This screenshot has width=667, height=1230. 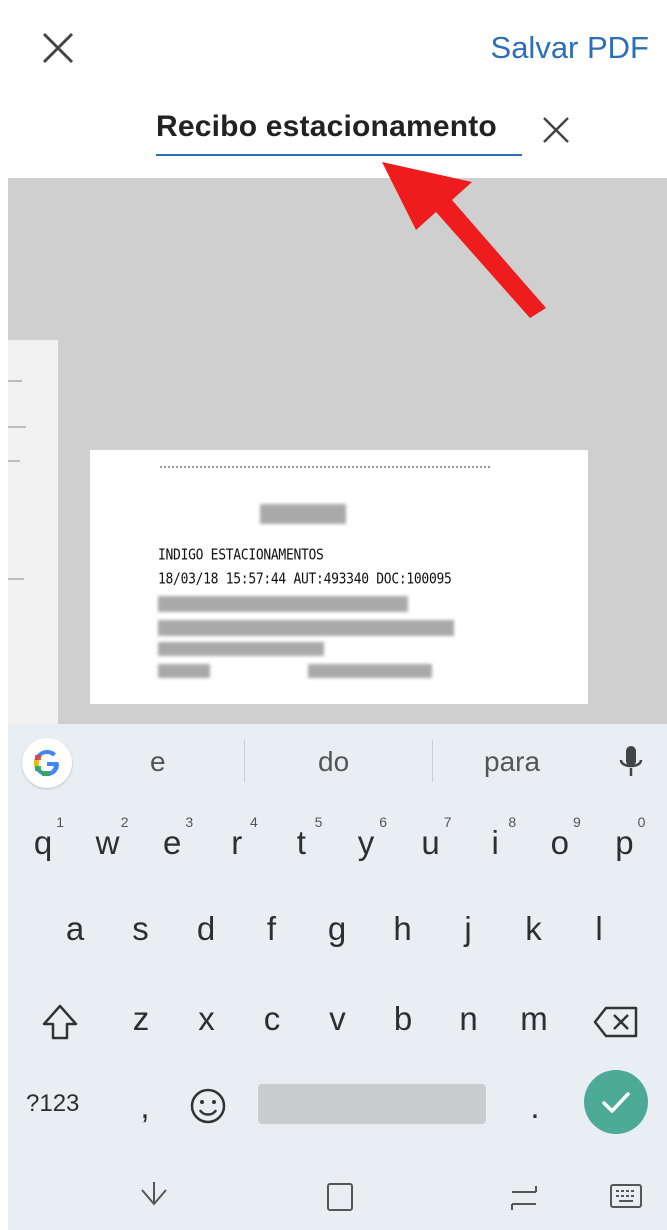 What do you see at coordinates (403, 929) in the screenshot?
I see `key-h: h` at bounding box center [403, 929].